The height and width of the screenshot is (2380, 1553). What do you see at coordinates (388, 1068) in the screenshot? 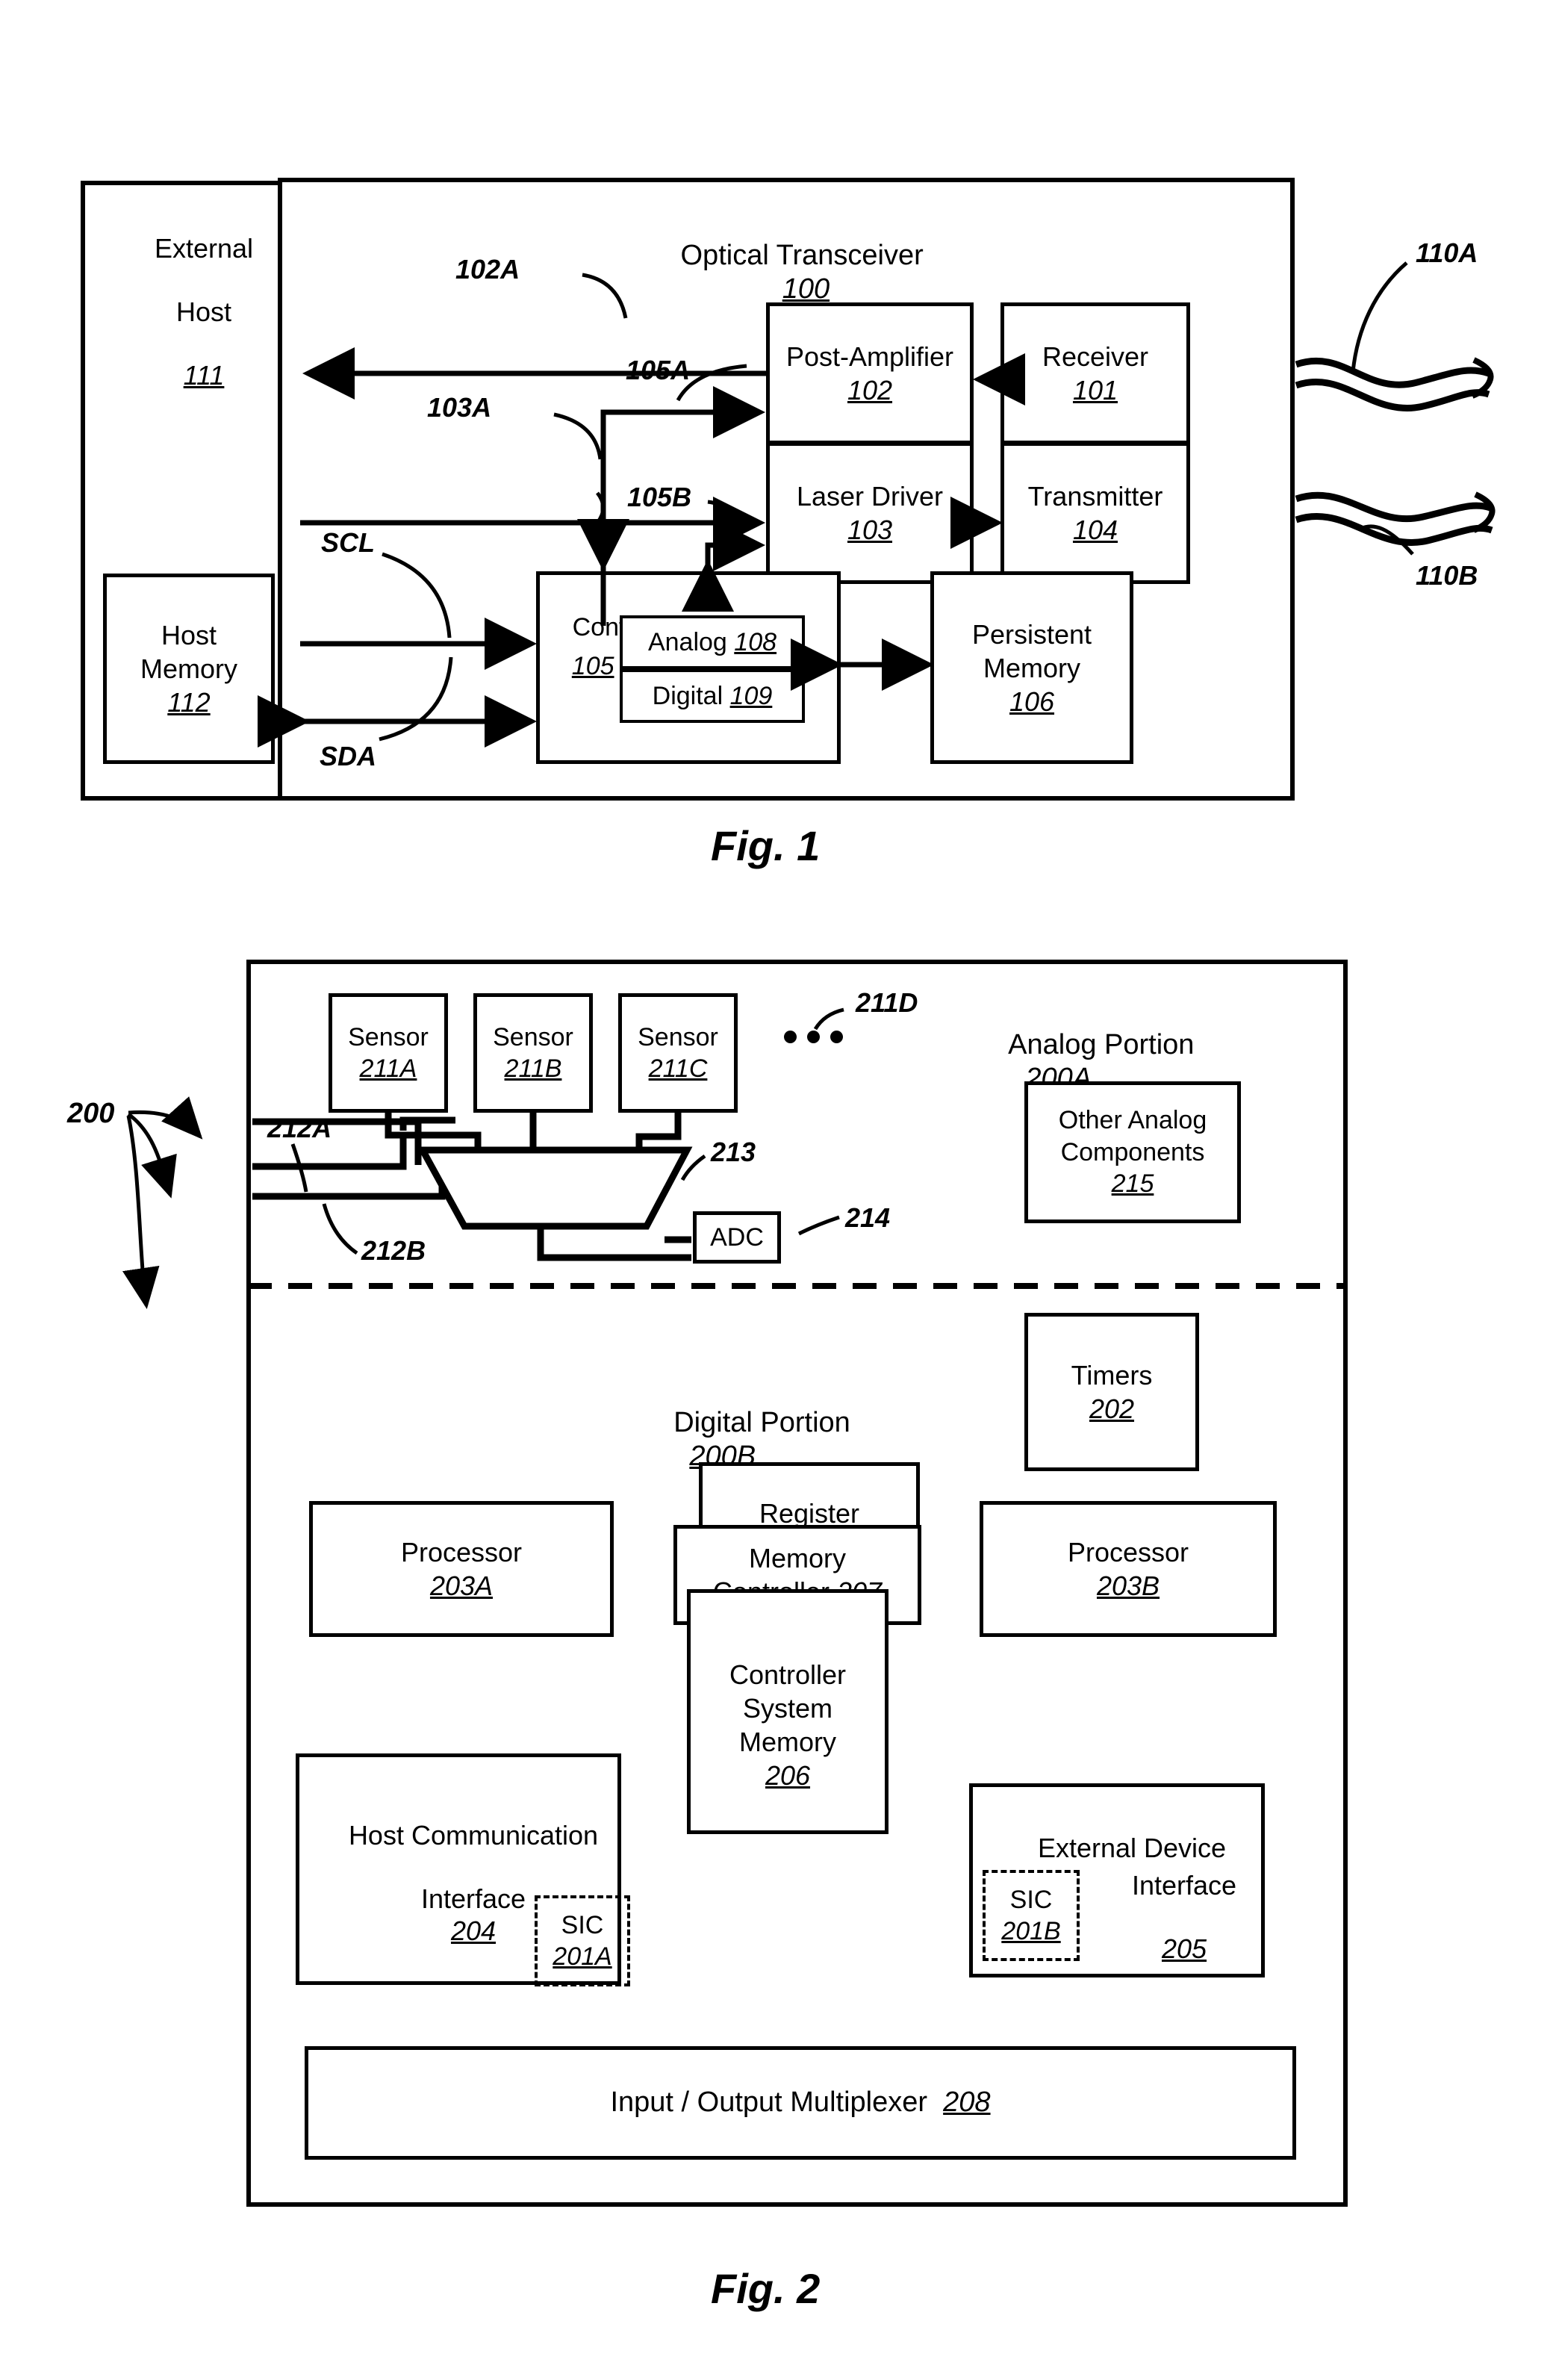
I see `sensor-211a-ref: 211A` at bounding box center [388, 1068].